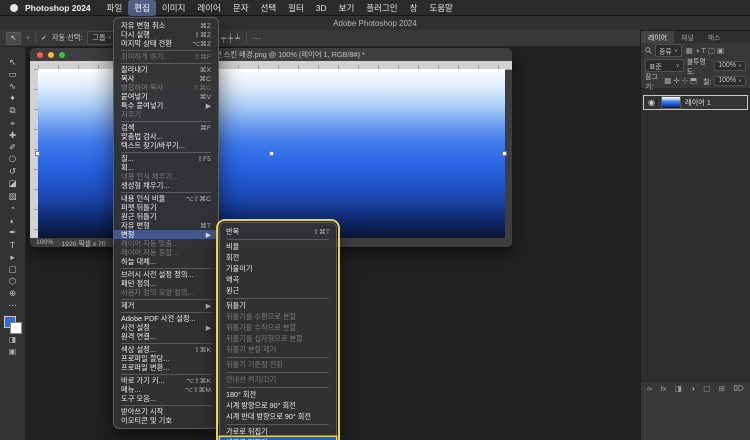  Describe the element at coordinates (13, 233) in the screenshot. I see `pen-tool: ✒` at that location.